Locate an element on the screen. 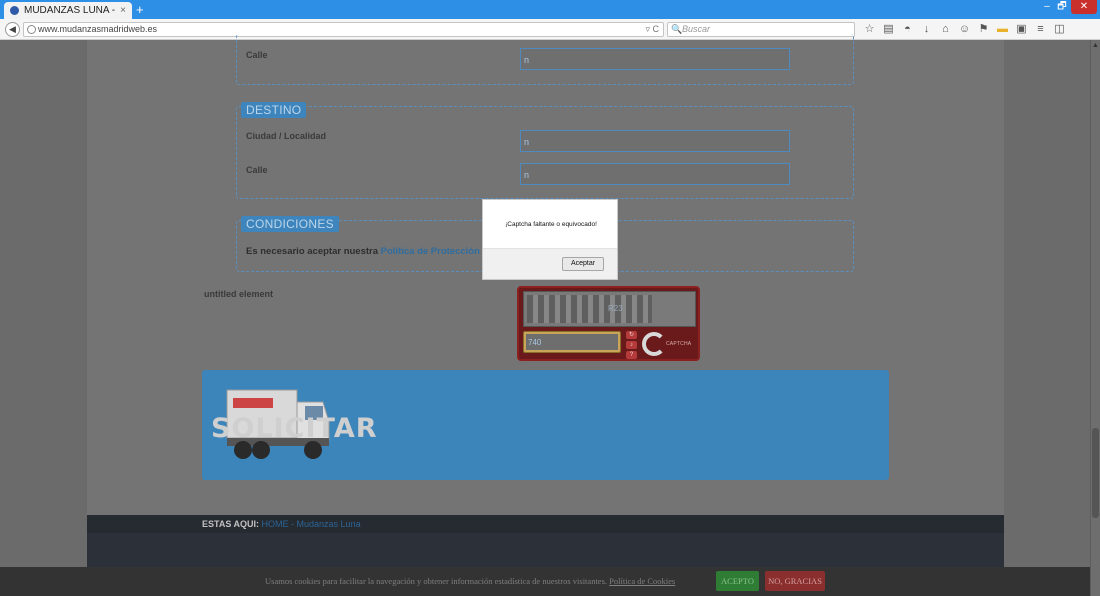 Image resolution: width=1100 pixels, height=596 pixels. captcha-logo-text: CAPTCHA is located at coordinates (679, 344).